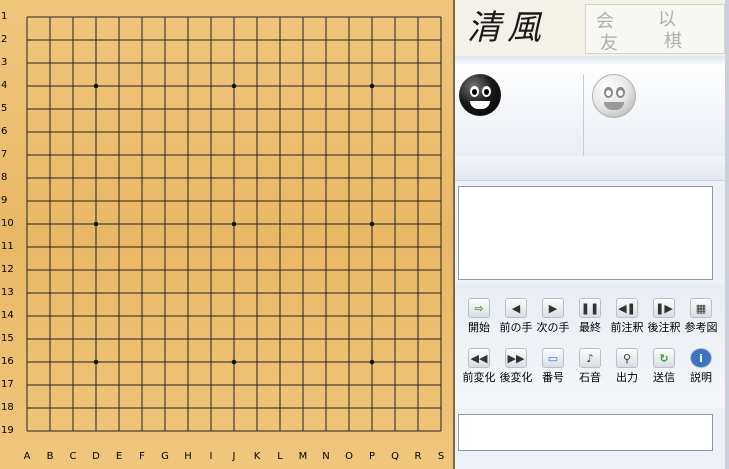 Image resolution: width=729 pixels, height=469 pixels. What do you see at coordinates (673, 41) in the screenshot?
I see `logo-char: 棋` at bounding box center [673, 41].